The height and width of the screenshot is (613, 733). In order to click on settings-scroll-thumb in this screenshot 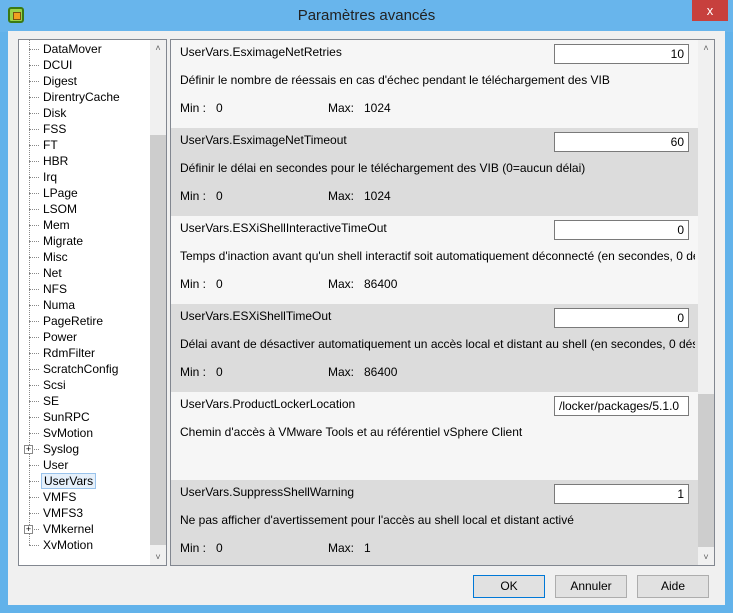, I will do `click(706, 470)`.